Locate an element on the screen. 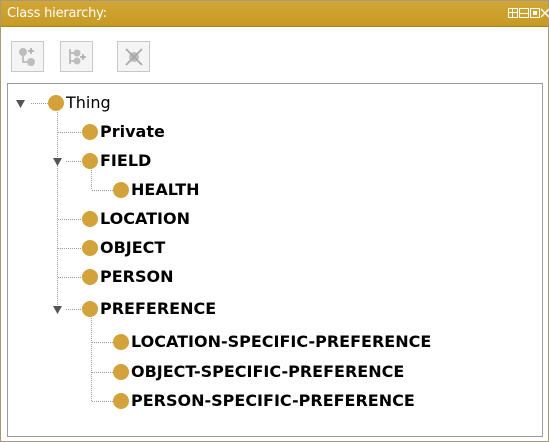 This screenshot has height=442, width=549. panel-title: Class hierarchy: is located at coordinates (57, 13).